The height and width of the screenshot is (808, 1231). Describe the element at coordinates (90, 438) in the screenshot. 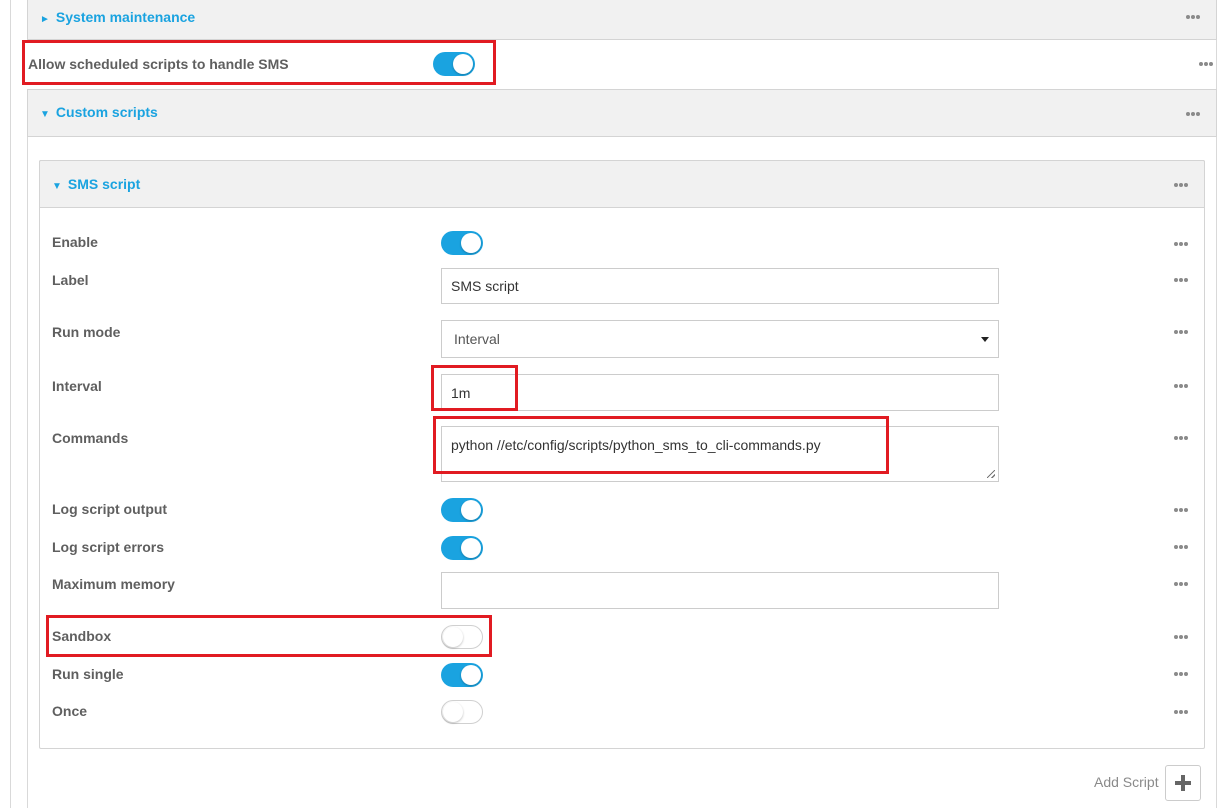

I see `commands-label: Commands` at that location.